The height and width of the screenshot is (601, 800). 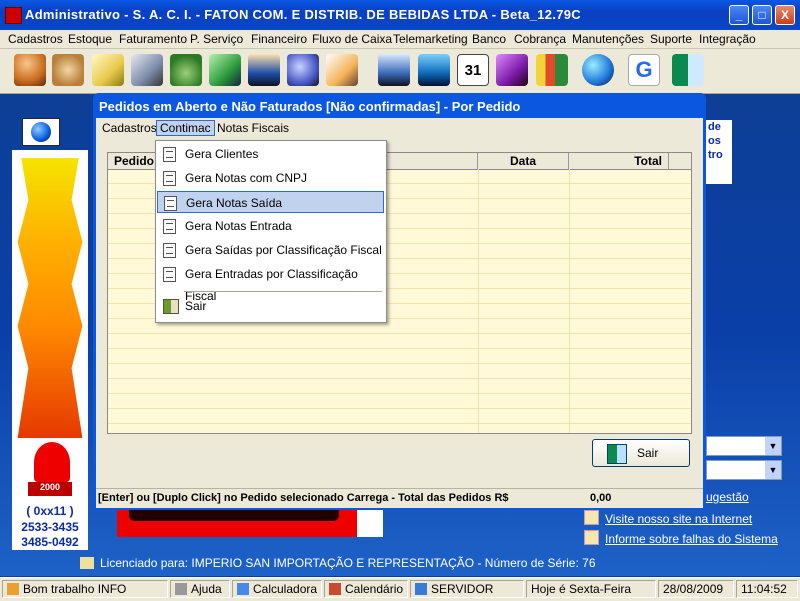 What do you see at coordinates (279, 39) in the screenshot?
I see `menu-financeiro: Financeiro` at bounding box center [279, 39].